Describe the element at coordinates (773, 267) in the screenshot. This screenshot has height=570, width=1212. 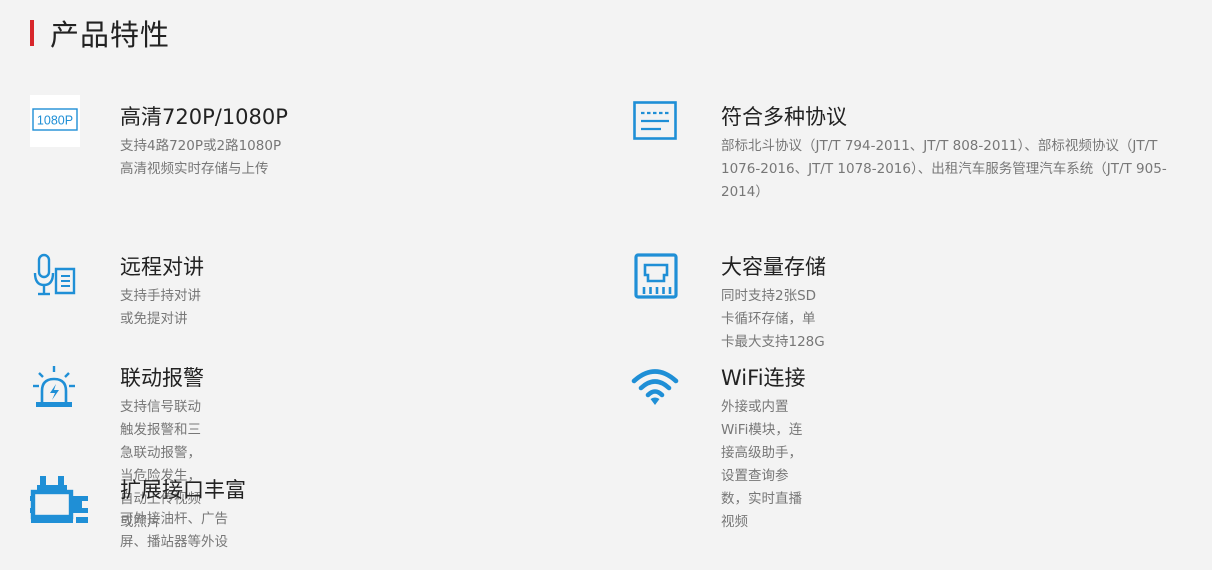
I see `feature-title: 大容量存储` at that location.